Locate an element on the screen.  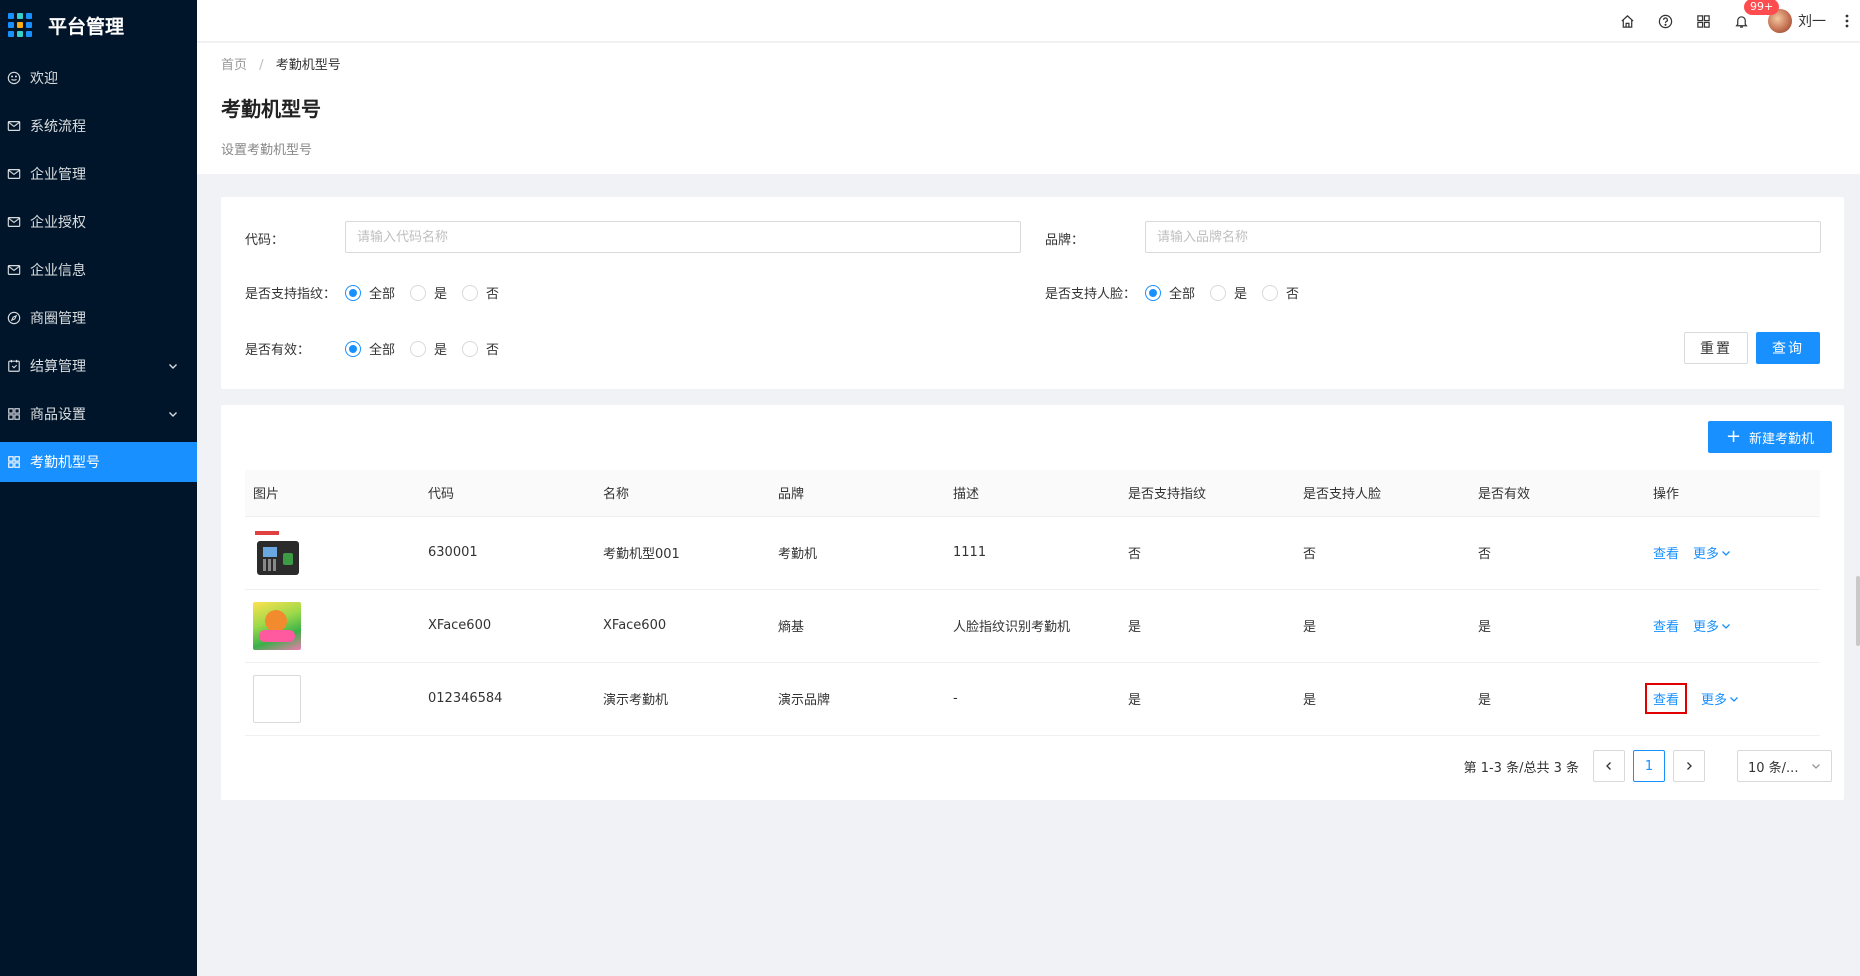
table-row: 012346584 演示考勤机 演示品牌 - 是 是 是 查看 更多 is located at coordinates (1032, 699).